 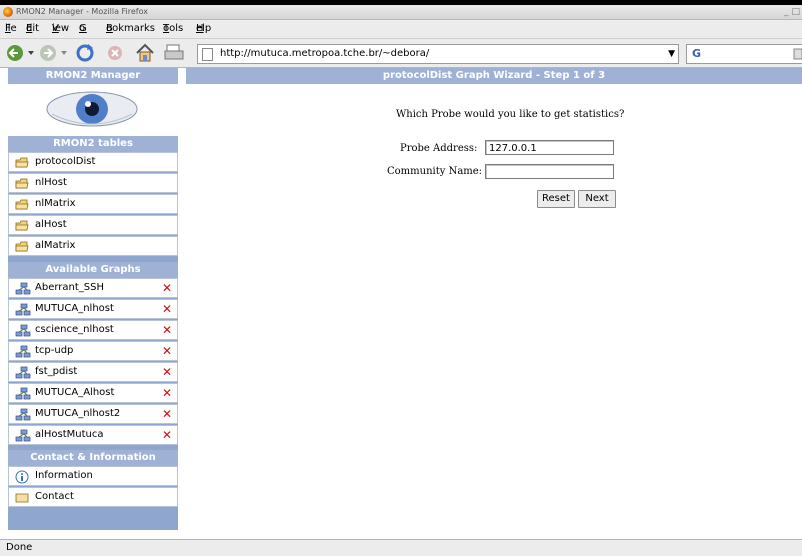 What do you see at coordinates (75, 392) in the screenshot?
I see `sidebar-item-label: MUTUCA_Alhost` at bounding box center [75, 392].